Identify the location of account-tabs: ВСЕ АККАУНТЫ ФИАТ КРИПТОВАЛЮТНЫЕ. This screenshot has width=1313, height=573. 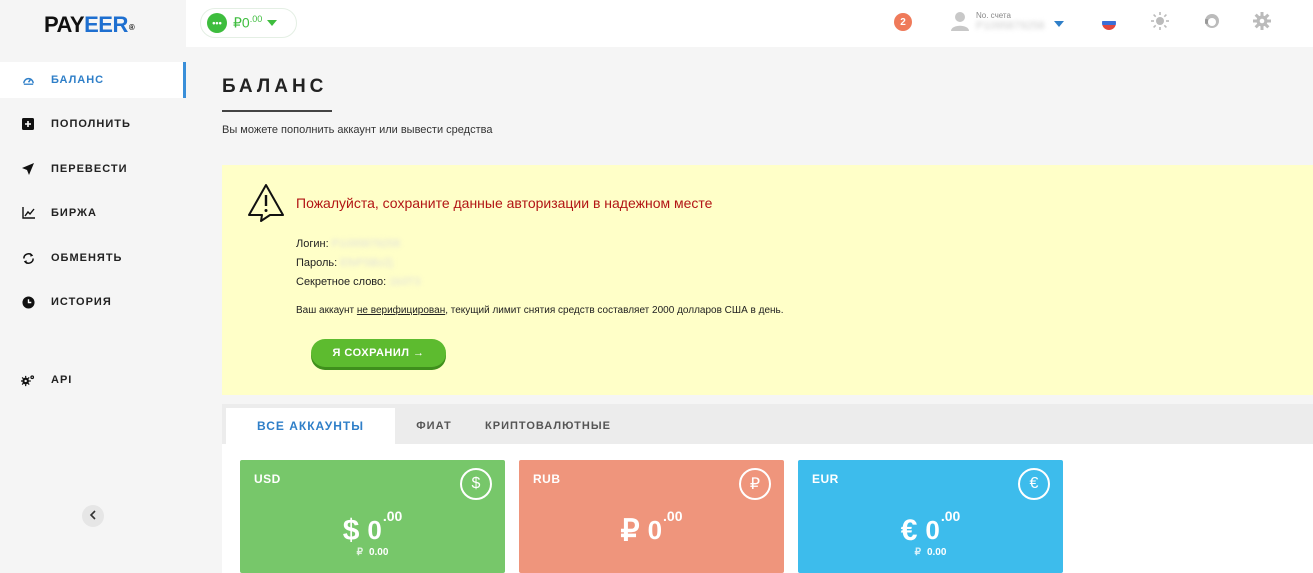
(767, 424).